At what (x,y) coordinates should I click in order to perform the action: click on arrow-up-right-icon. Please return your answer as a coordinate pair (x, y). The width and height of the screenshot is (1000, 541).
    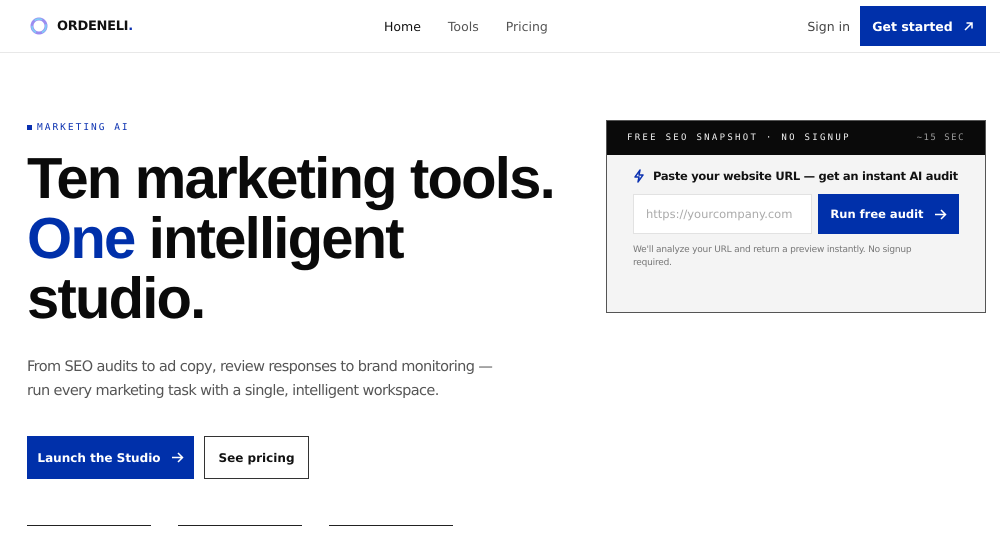
    Looking at the image, I should click on (968, 26).